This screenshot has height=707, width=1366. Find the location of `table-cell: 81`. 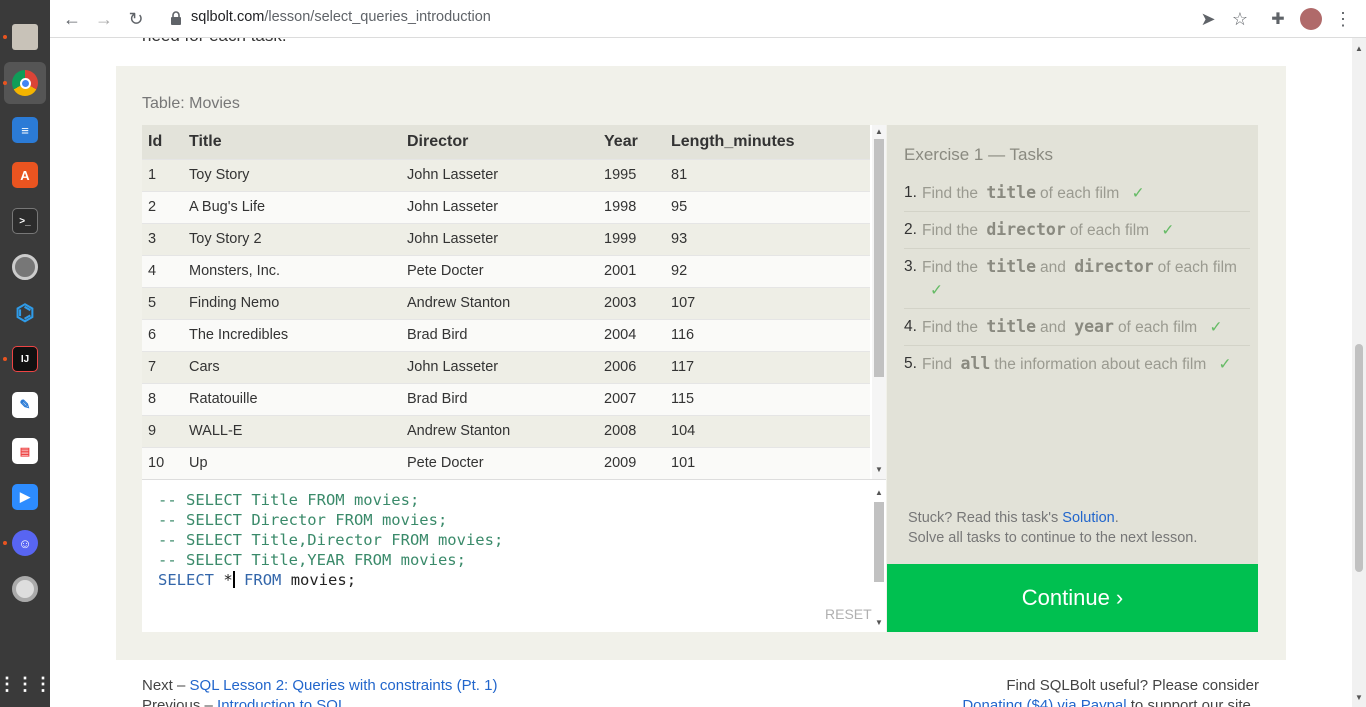

table-cell: 81 is located at coordinates (767, 174).